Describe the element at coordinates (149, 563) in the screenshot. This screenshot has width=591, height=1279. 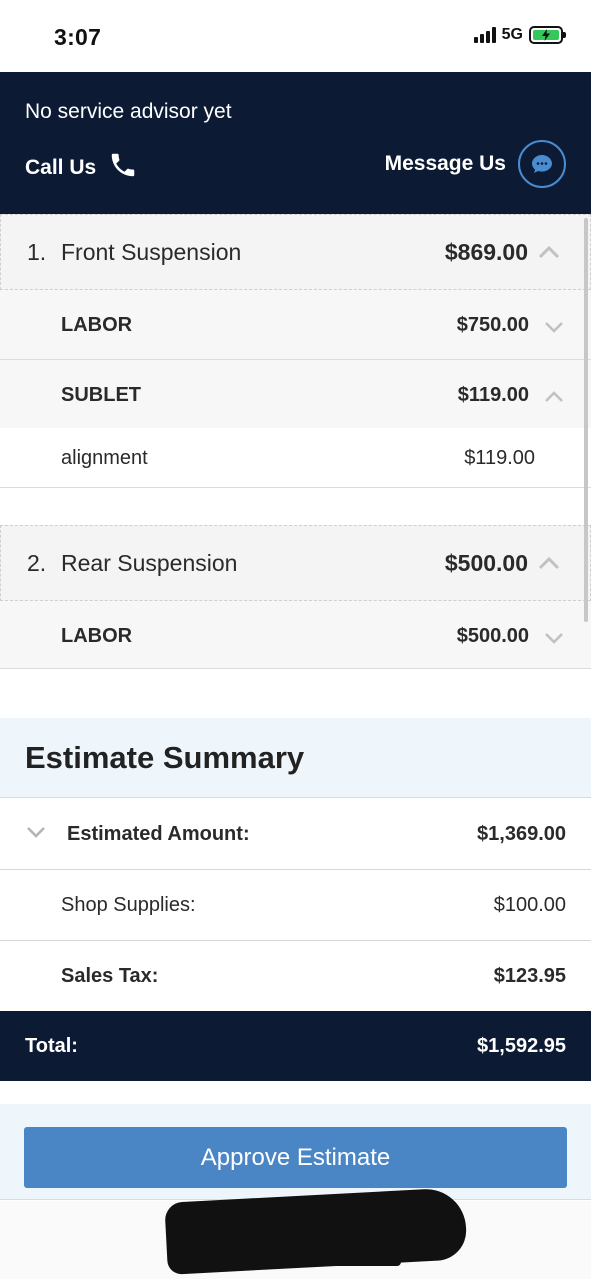
I see `job-name: Rear Suspension` at that location.